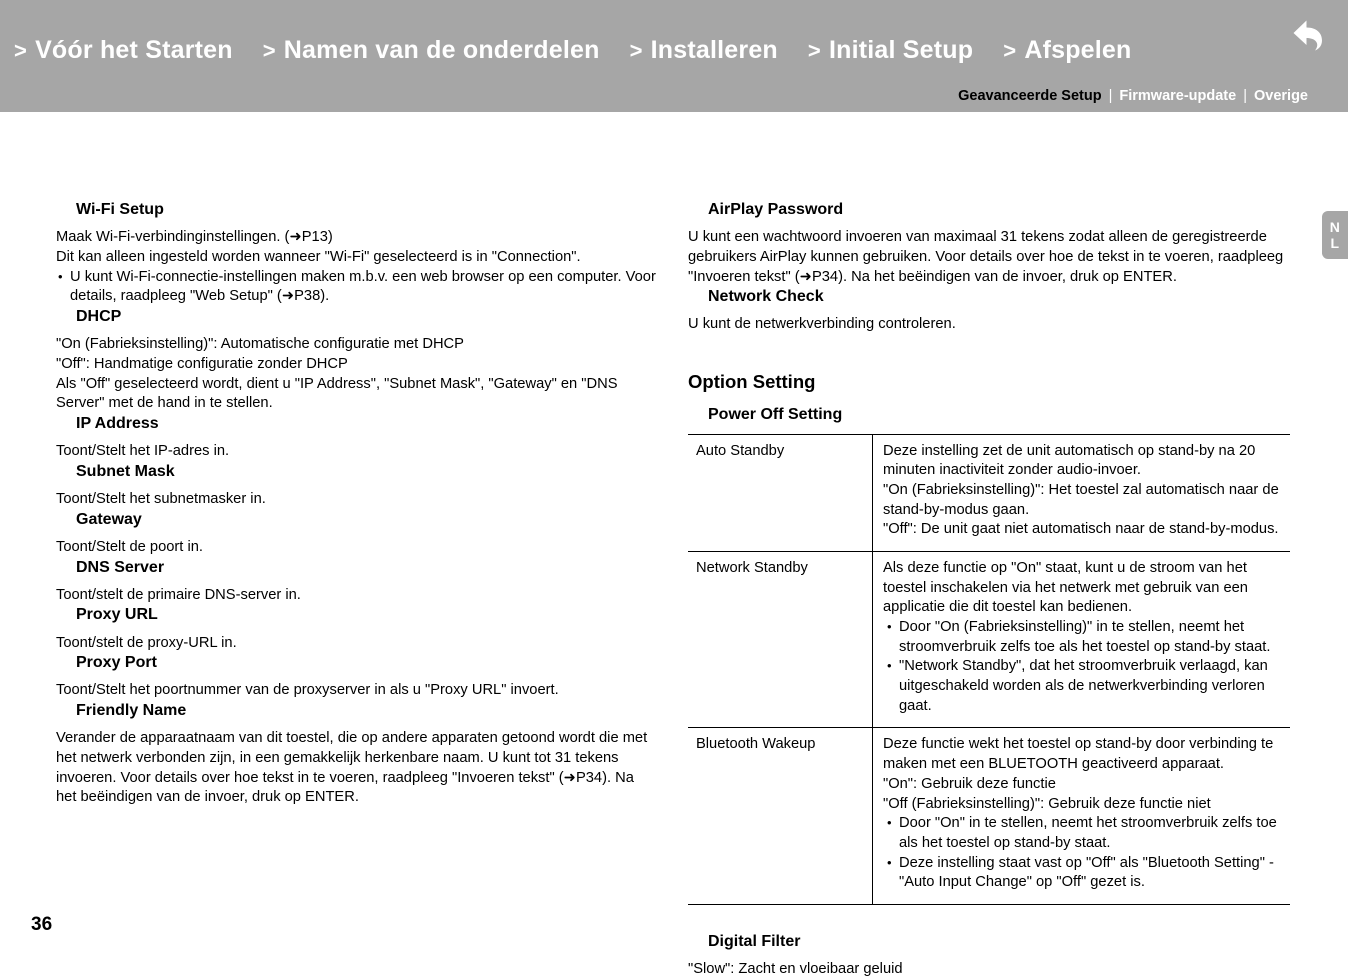 The image size is (1348, 980). I want to click on breadcrumb-item-label: Initial Setup, so click(901, 50).